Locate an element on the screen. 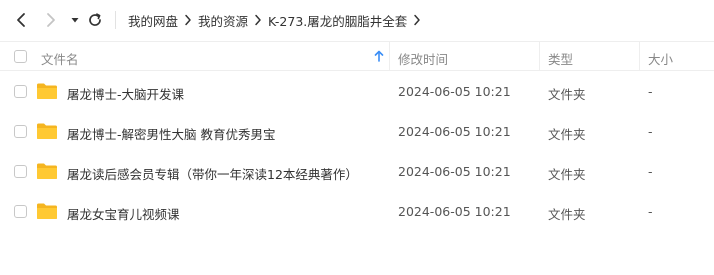 The height and width of the screenshot is (275, 714). chevron-right-icon is located at coordinates (51, 20).